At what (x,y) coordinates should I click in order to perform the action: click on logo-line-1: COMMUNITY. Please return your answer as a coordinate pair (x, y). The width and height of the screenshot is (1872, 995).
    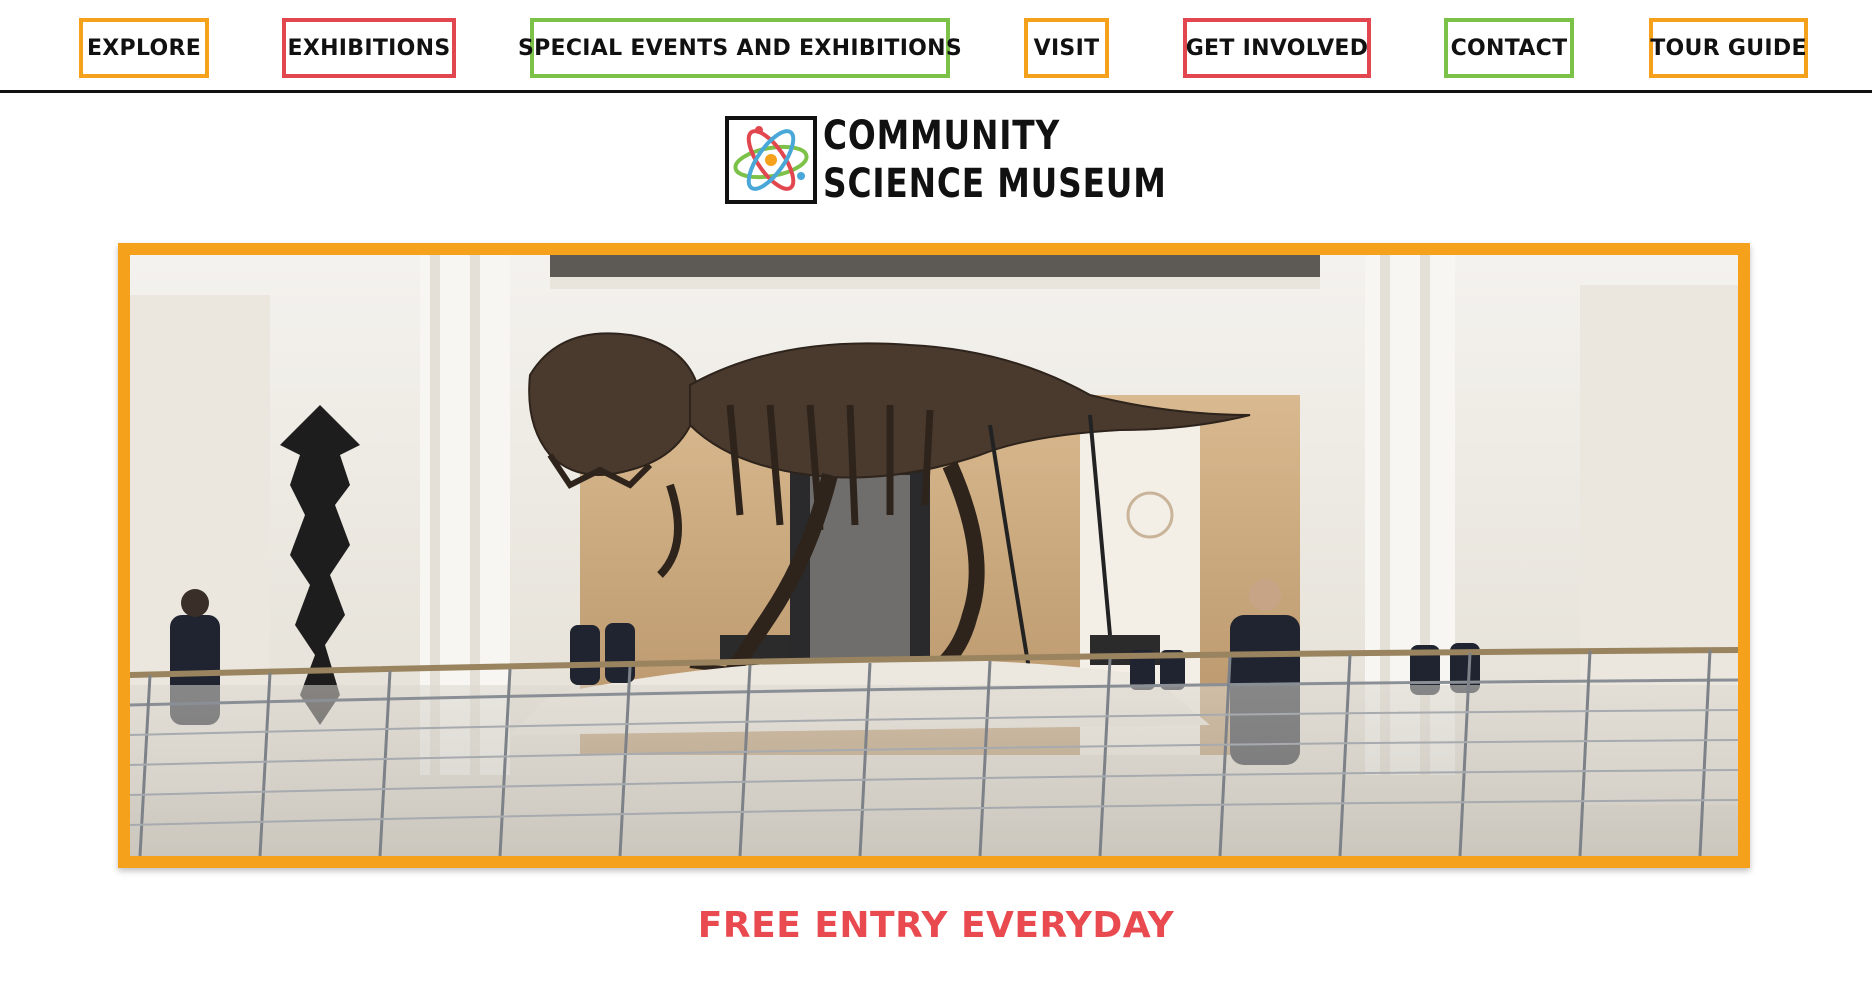
    Looking at the image, I should click on (942, 136).